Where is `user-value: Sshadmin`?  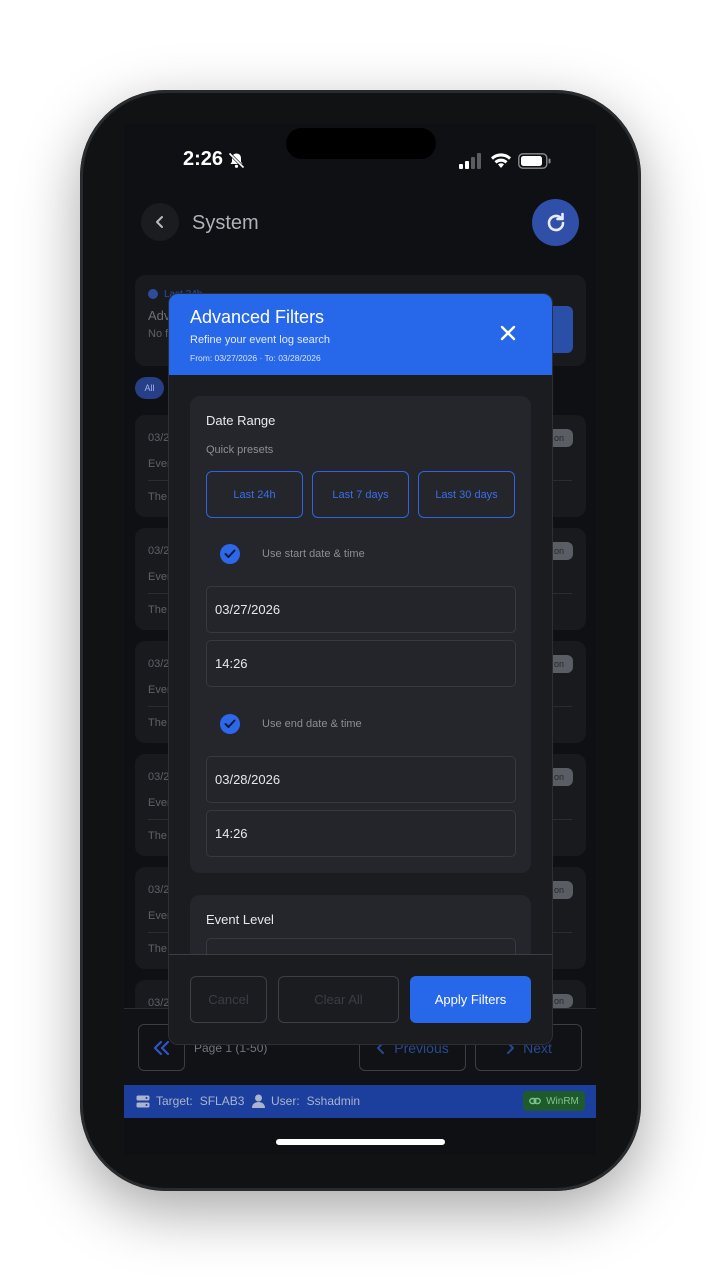
user-value: Sshadmin is located at coordinates (333, 1101).